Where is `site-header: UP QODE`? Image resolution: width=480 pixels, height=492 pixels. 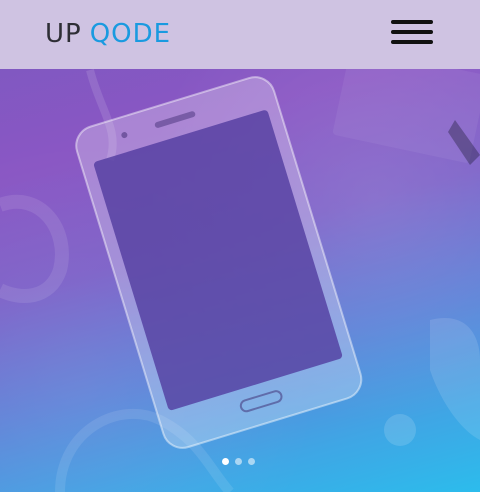
site-header: UP QODE is located at coordinates (240, 34).